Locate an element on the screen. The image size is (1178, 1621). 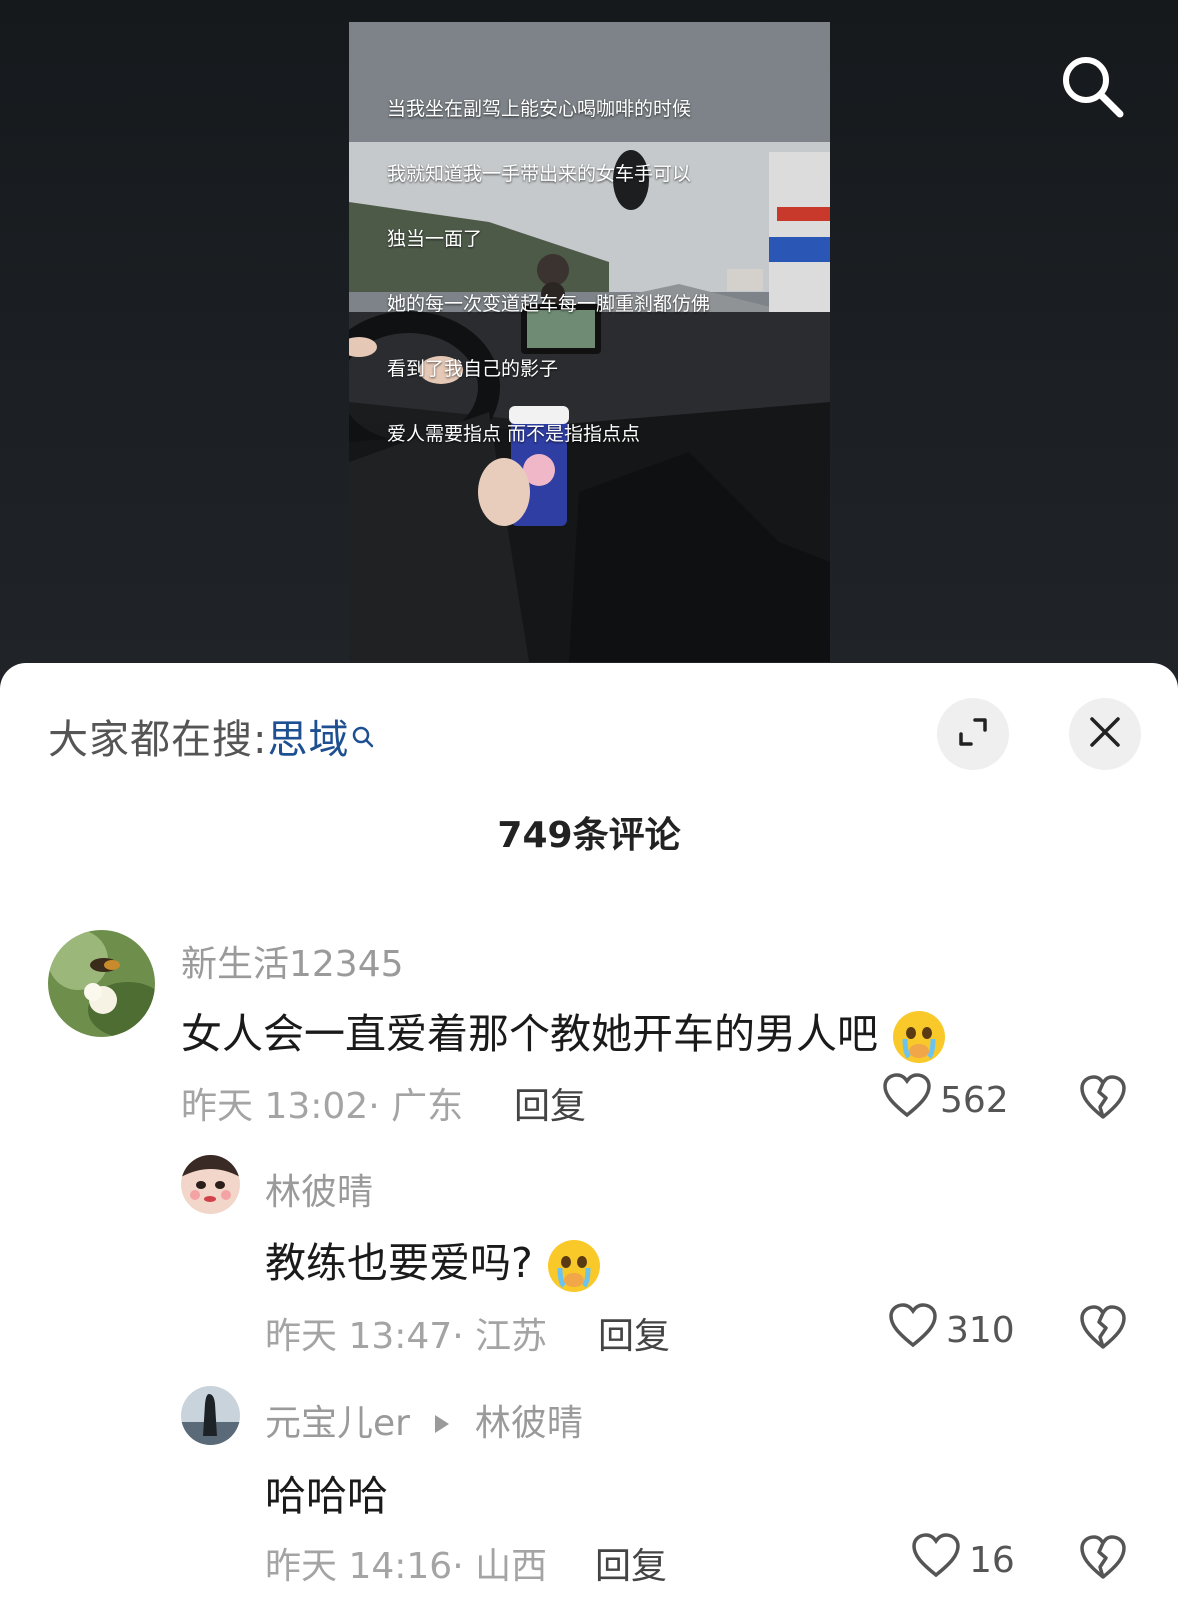
comment-text: 哈哈哈 is located at coordinates (326, 1496).